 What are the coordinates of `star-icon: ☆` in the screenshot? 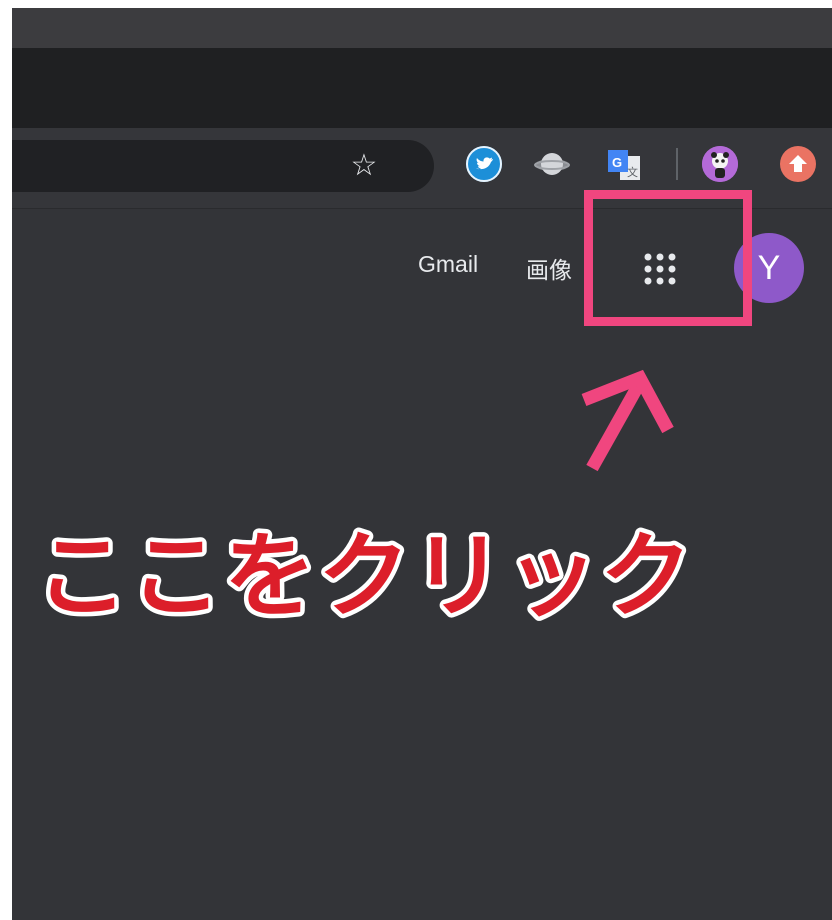 It's located at (364, 166).